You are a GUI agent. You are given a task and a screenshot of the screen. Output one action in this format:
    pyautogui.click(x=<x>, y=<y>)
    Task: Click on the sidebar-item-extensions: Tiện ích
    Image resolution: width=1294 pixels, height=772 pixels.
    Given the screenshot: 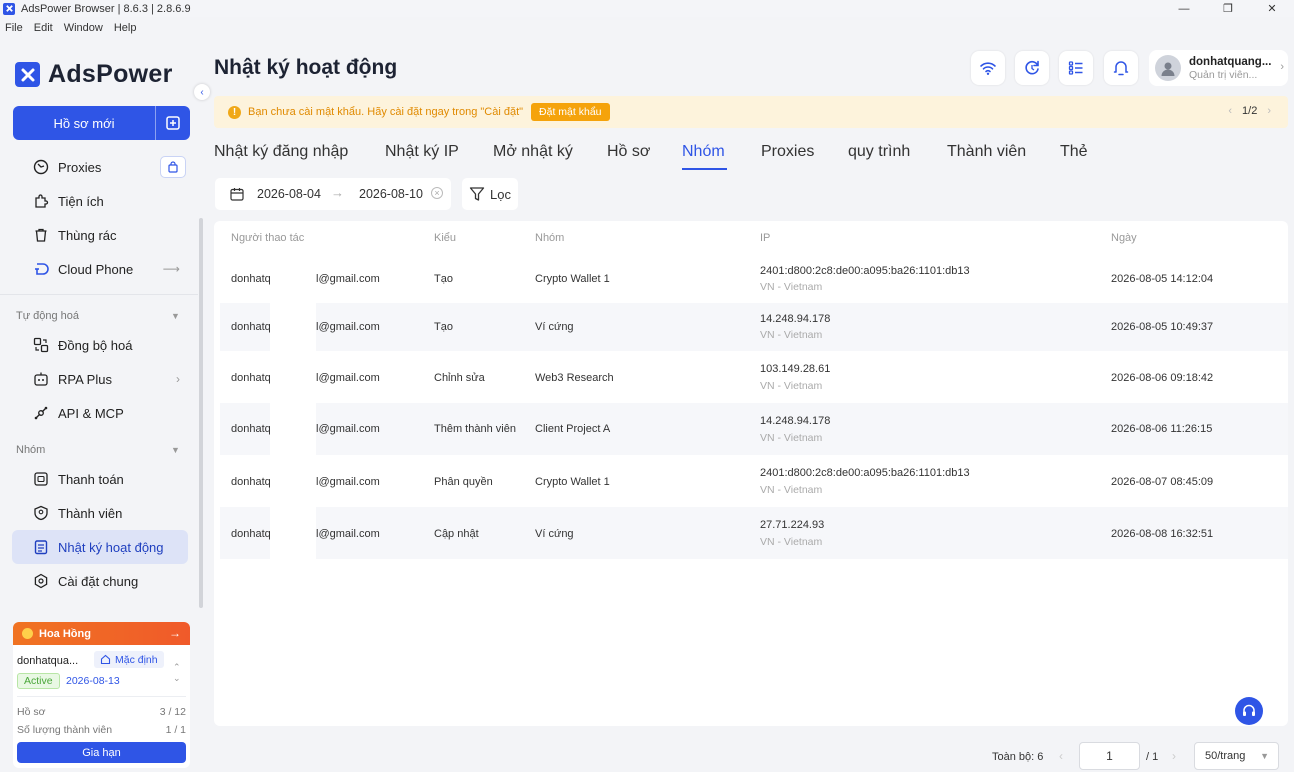 What is the action you would take?
    pyautogui.click(x=100, y=201)
    